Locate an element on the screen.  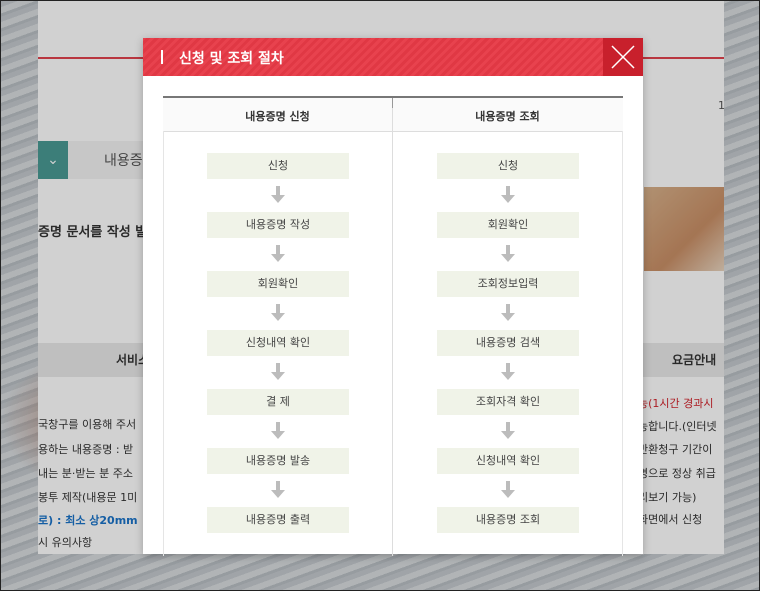
modal-header: 신청 및 조회 절차 is located at coordinates (393, 57).